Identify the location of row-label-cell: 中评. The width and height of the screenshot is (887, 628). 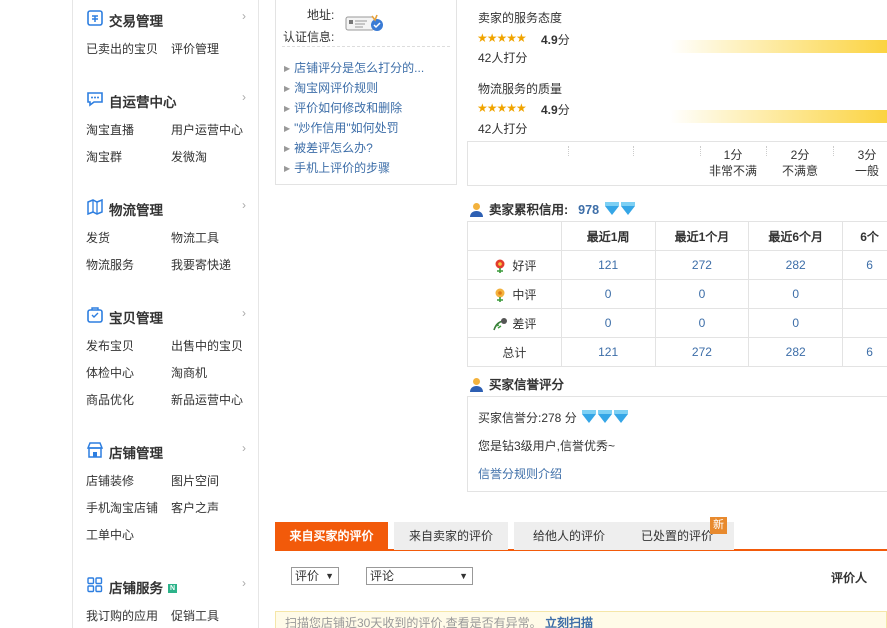
(514, 294).